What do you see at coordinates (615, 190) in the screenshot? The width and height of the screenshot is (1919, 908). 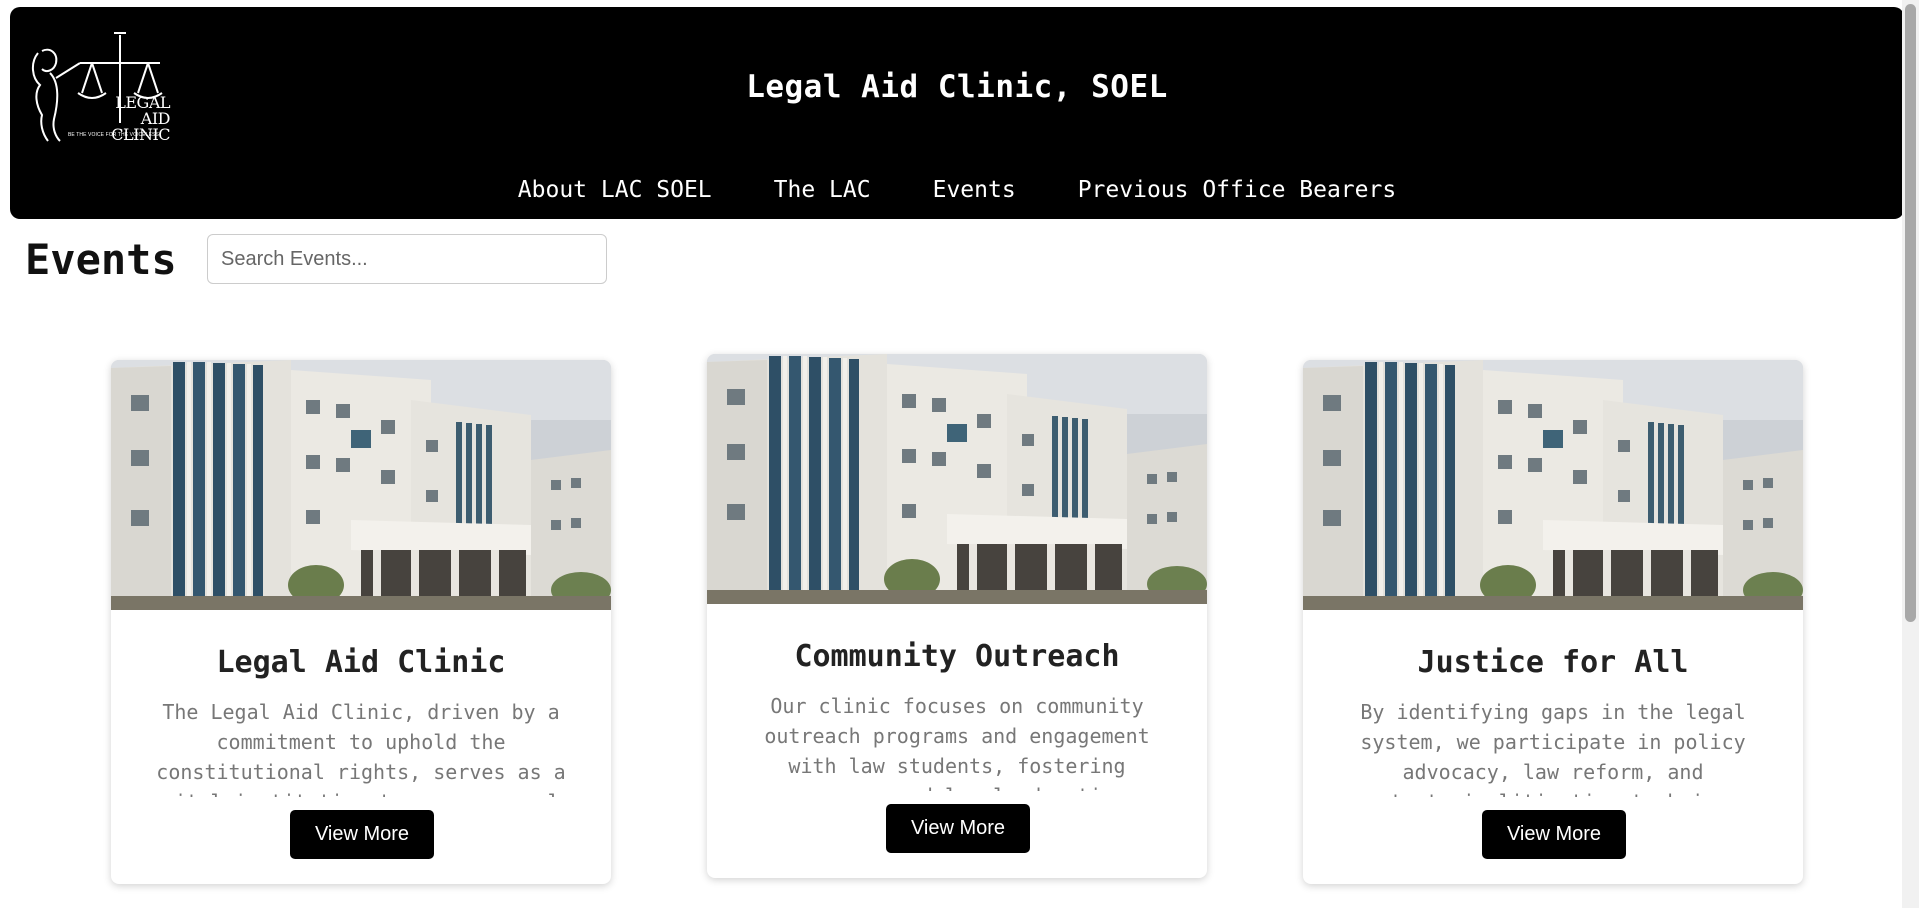 I see `nav-item-about: About LAC SOEL` at bounding box center [615, 190].